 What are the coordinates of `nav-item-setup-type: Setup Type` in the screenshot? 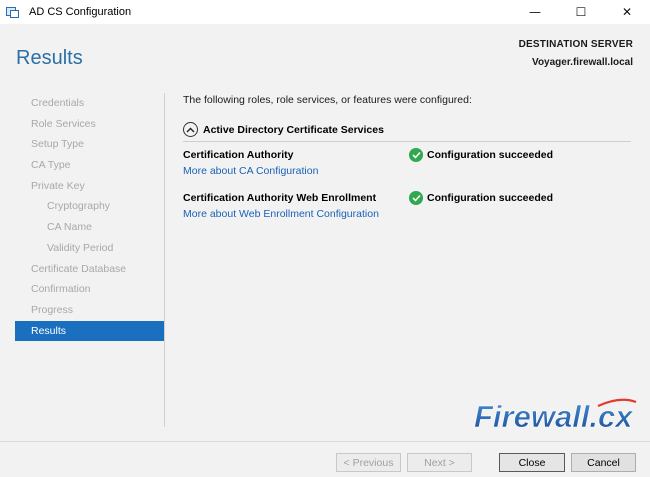 It's located at (57, 144).